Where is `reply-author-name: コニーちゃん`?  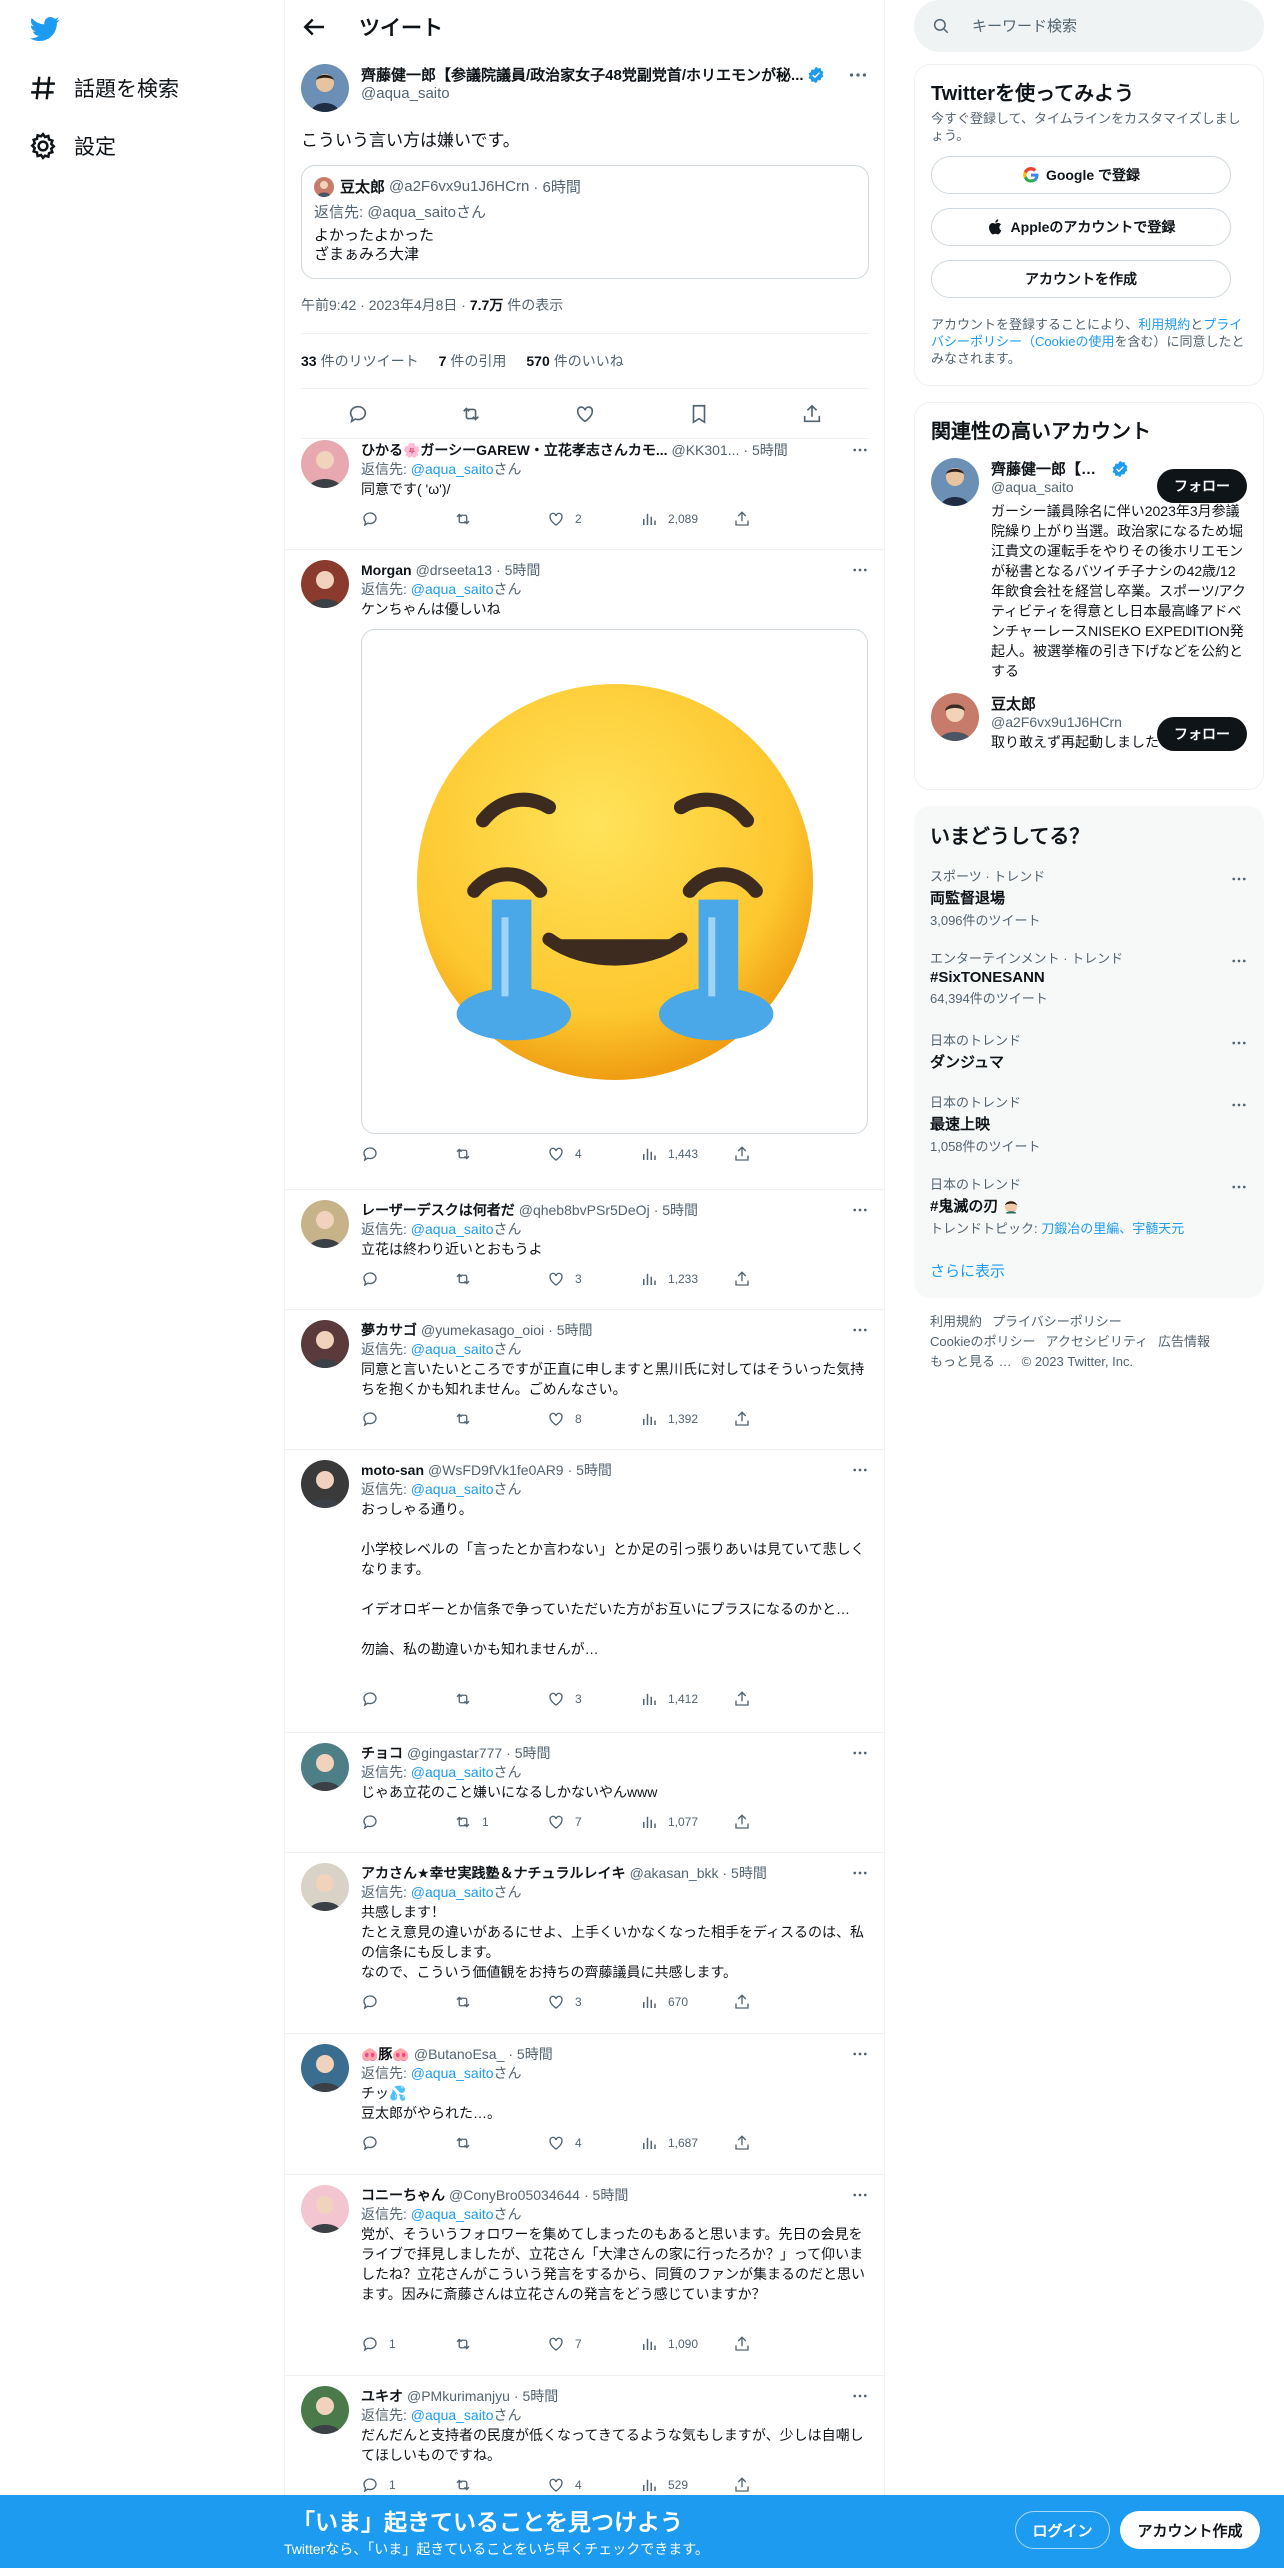
reply-author-name: コニーちゃん is located at coordinates (403, 2195).